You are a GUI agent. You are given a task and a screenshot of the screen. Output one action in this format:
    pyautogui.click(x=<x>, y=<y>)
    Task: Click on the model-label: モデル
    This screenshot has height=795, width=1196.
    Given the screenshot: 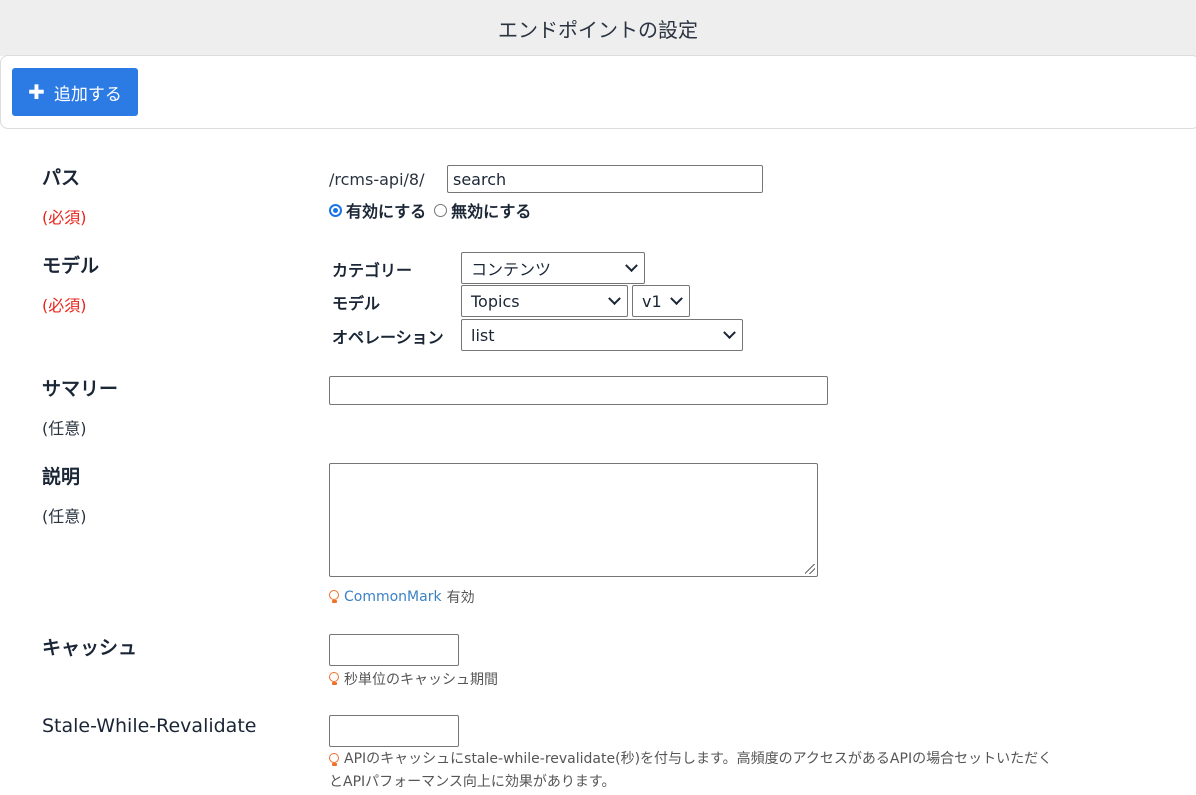 What is the action you would take?
    pyautogui.click(x=71, y=266)
    